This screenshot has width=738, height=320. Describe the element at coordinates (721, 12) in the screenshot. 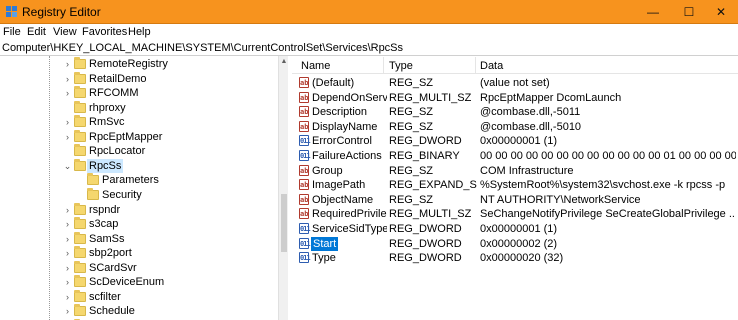

I see `close-button: ✕` at that location.